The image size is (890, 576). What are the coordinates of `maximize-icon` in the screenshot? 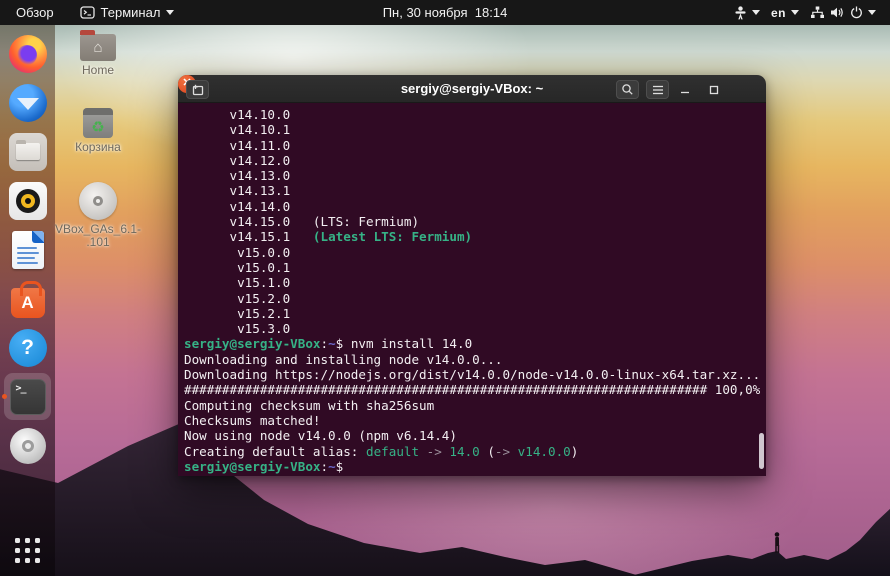 It's located at (713, 89).